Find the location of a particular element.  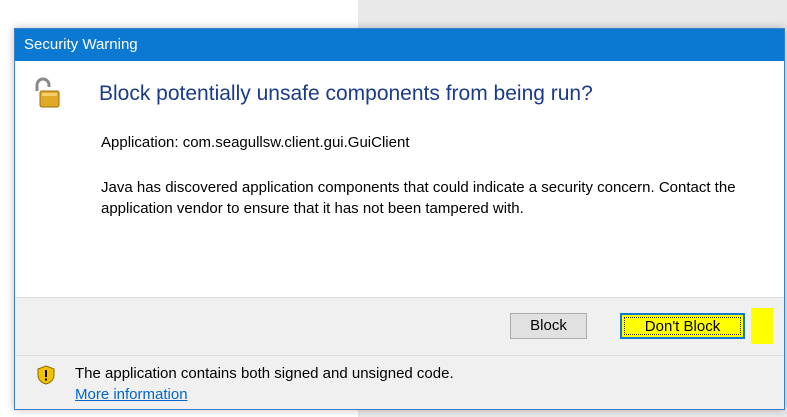

block-button: Block is located at coordinates (548, 326).